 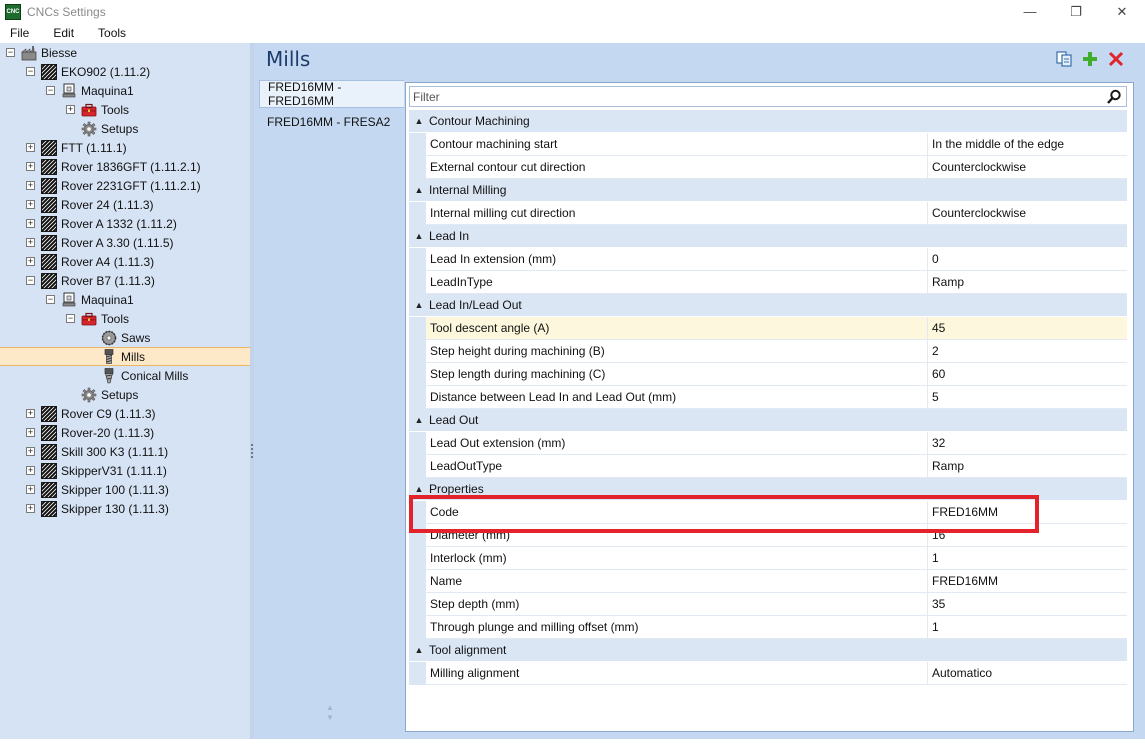 What do you see at coordinates (125, 223) in the screenshot?
I see `tree-item: + Rover A 1332 (1.11.2)` at bounding box center [125, 223].